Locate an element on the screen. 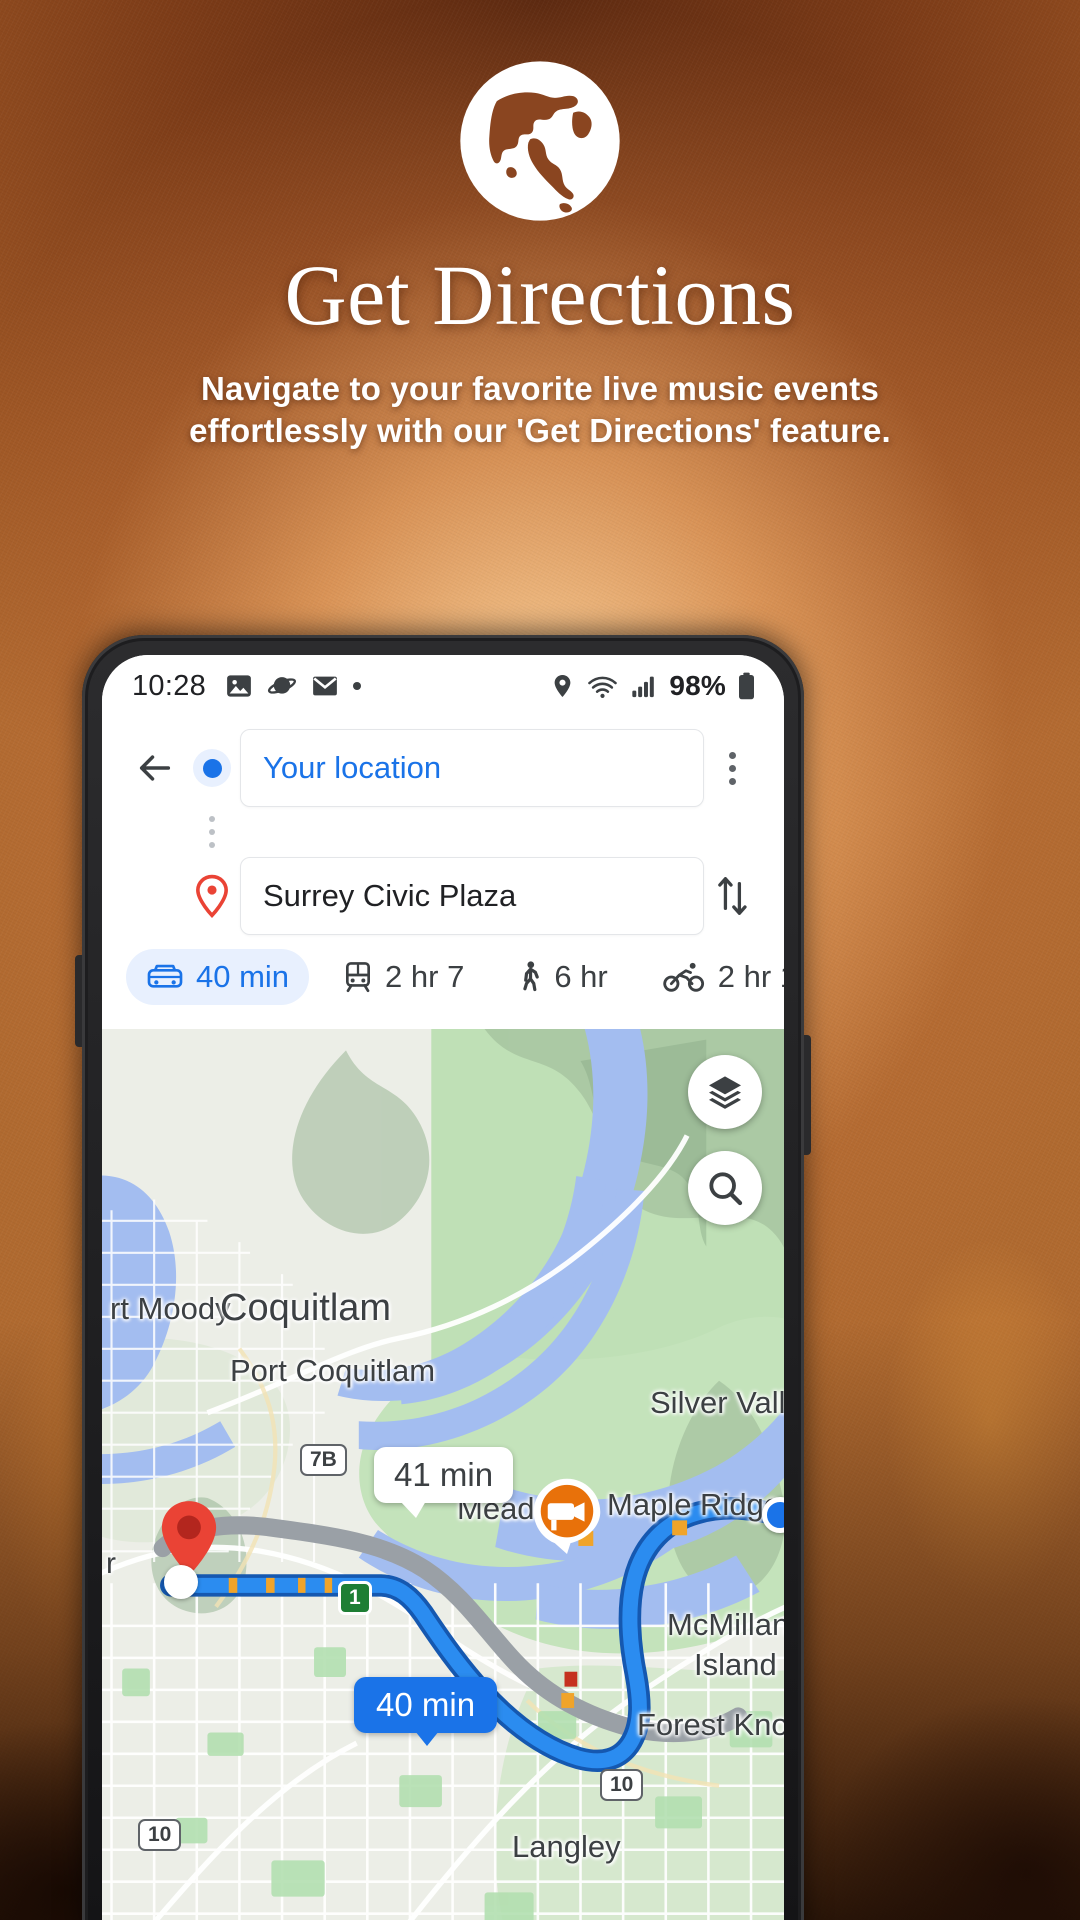 The width and height of the screenshot is (1080, 1920). swap-vertical-icon is located at coordinates (732, 896).